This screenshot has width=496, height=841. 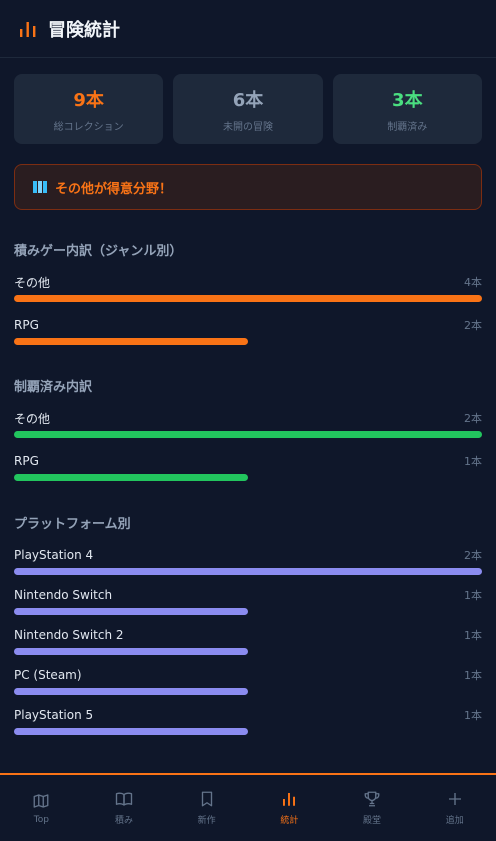 I want to click on breakdown-row: PlayStation 4 2本, so click(x=248, y=561).